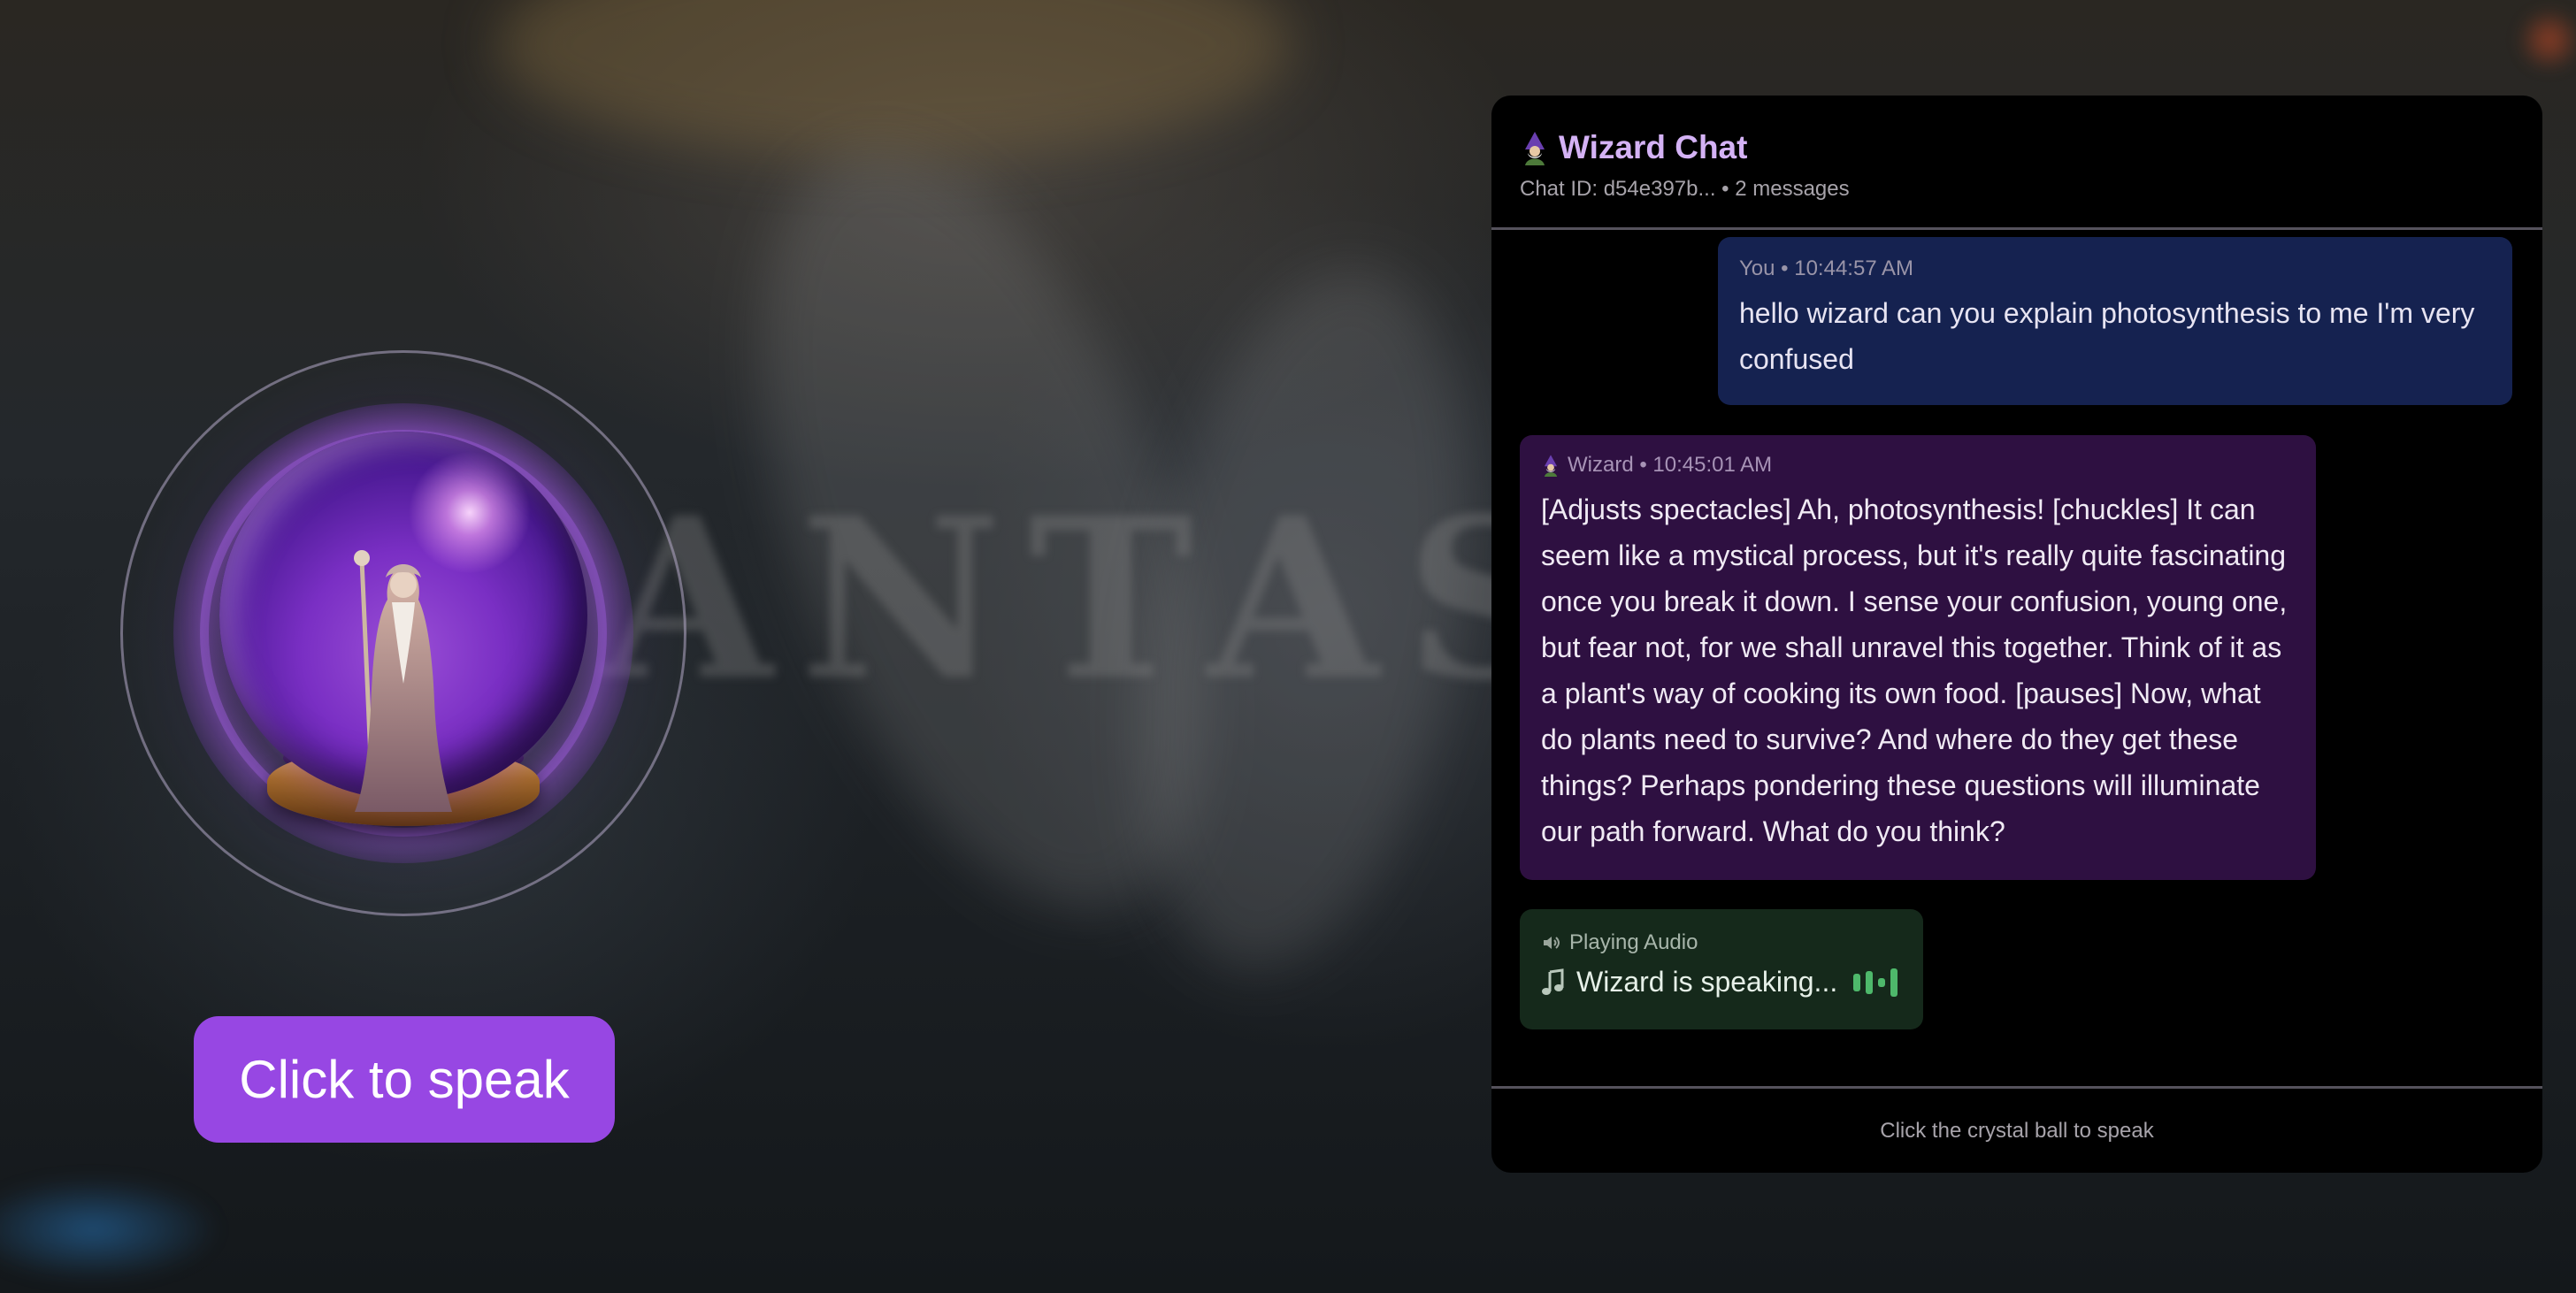 Image resolution: width=2576 pixels, height=1293 pixels. I want to click on background-glow, so click(893, 79).